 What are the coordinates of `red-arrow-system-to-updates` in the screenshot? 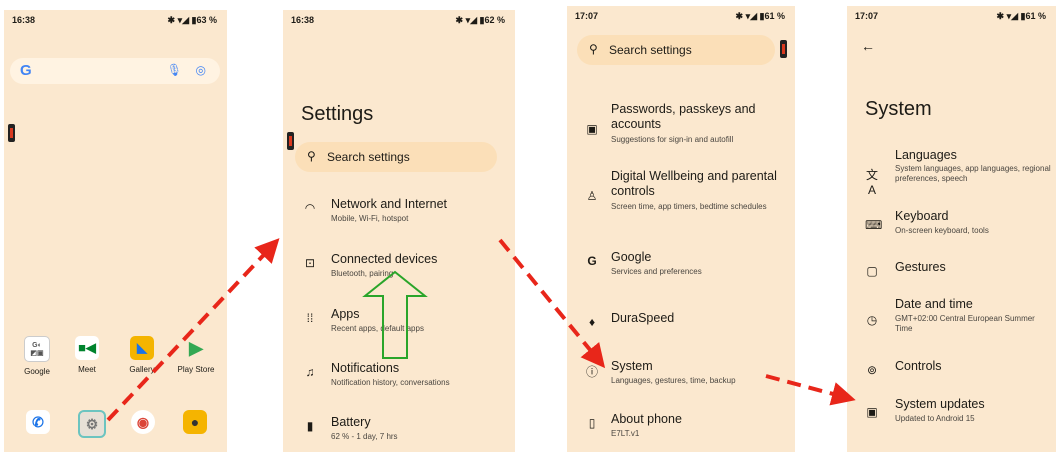 It's located at (810, 390).